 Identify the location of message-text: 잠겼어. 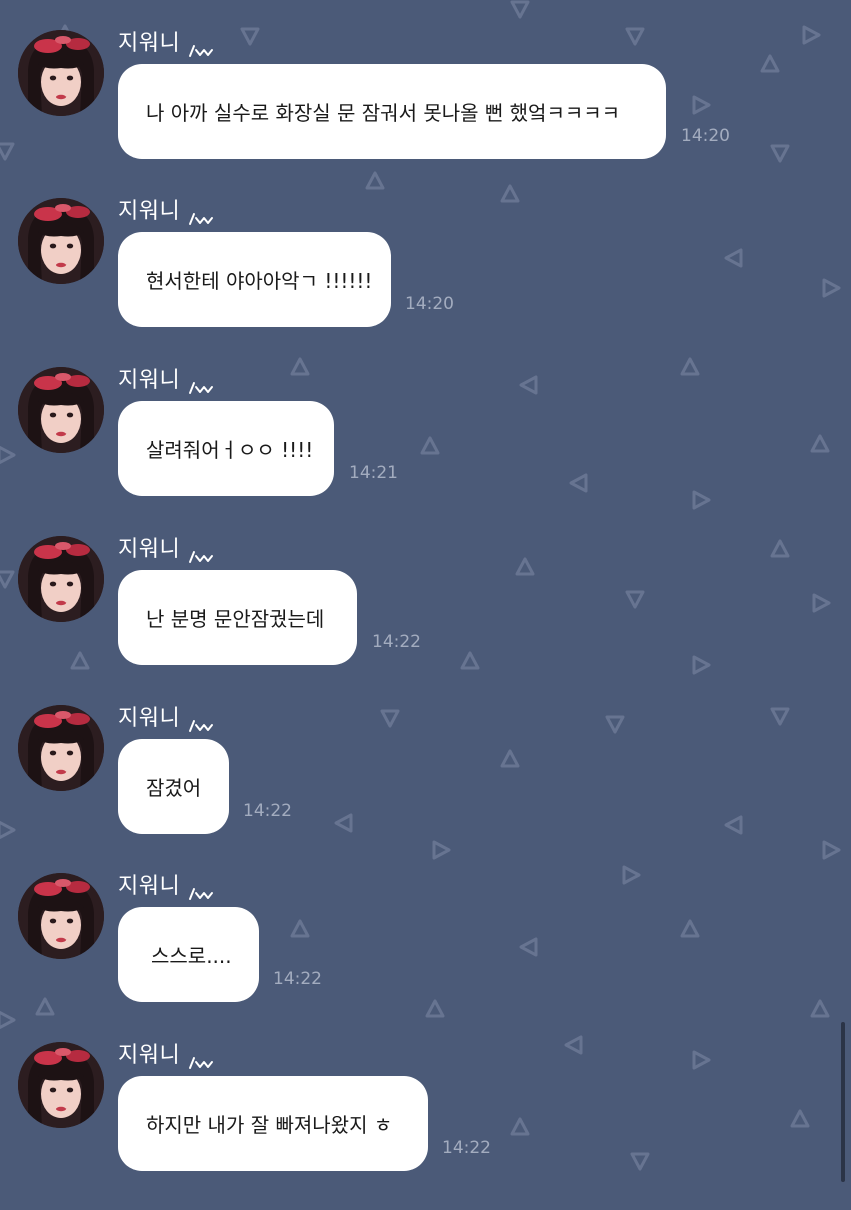
(174, 788).